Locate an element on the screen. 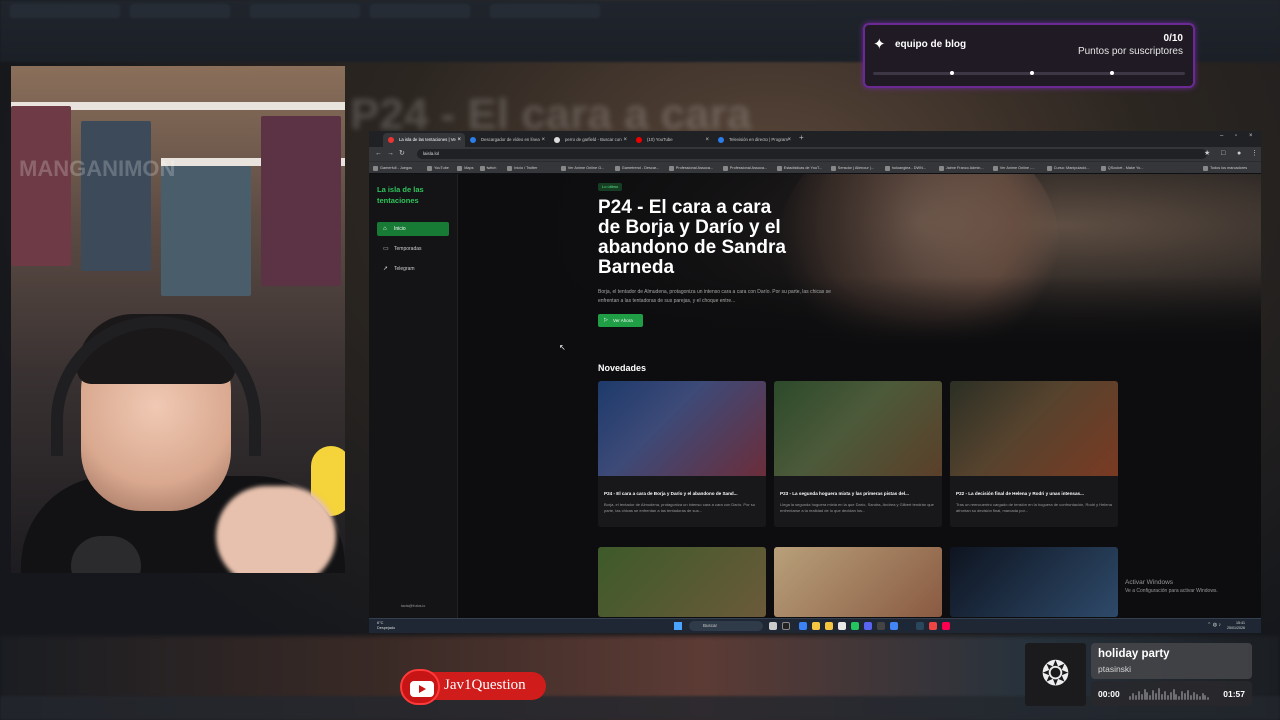 Image resolution: width=1280 pixels, height=720 pixels. tab-label: La isla de las tentaciones | Ve is located at coordinates (427, 139).